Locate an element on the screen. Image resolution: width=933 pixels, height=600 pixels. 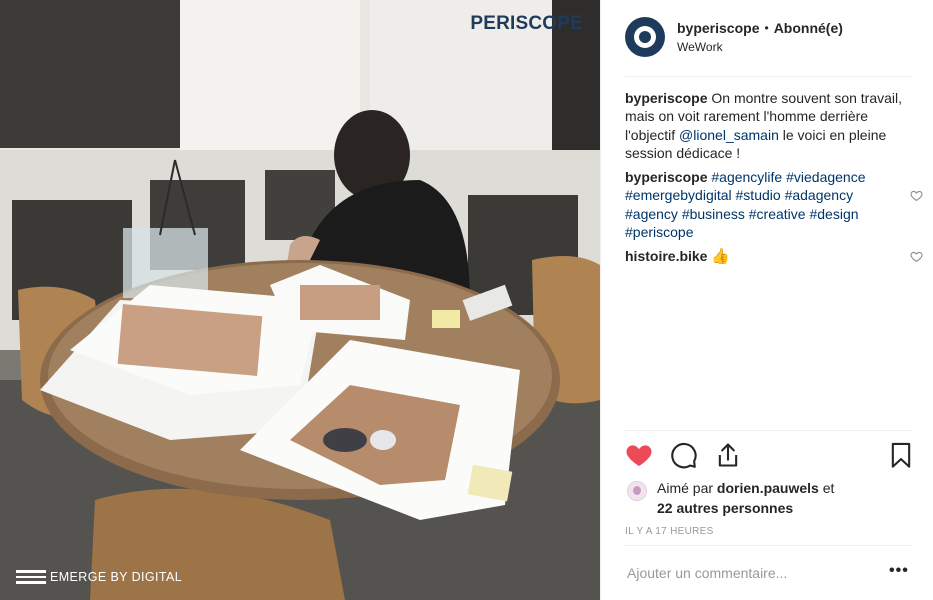
comment-bubble-icon is located at coordinates (684, 455).